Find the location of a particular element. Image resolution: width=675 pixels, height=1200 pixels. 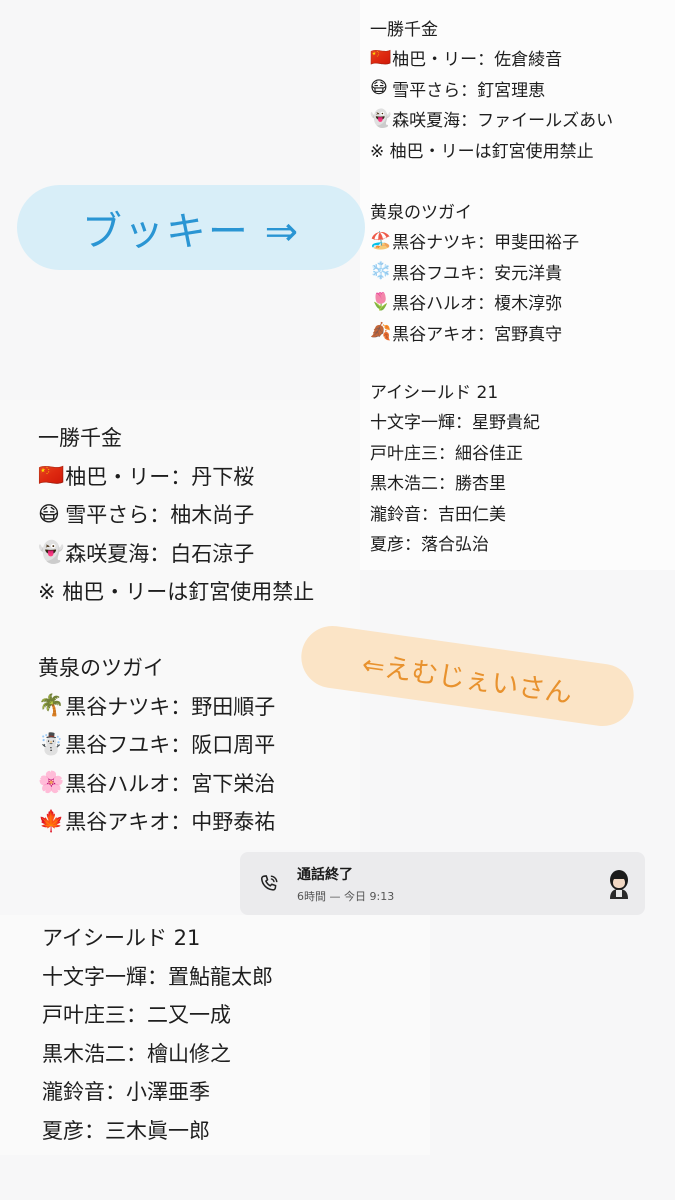

cherry-blossom-icon: 🌸 is located at coordinates (51, 782).